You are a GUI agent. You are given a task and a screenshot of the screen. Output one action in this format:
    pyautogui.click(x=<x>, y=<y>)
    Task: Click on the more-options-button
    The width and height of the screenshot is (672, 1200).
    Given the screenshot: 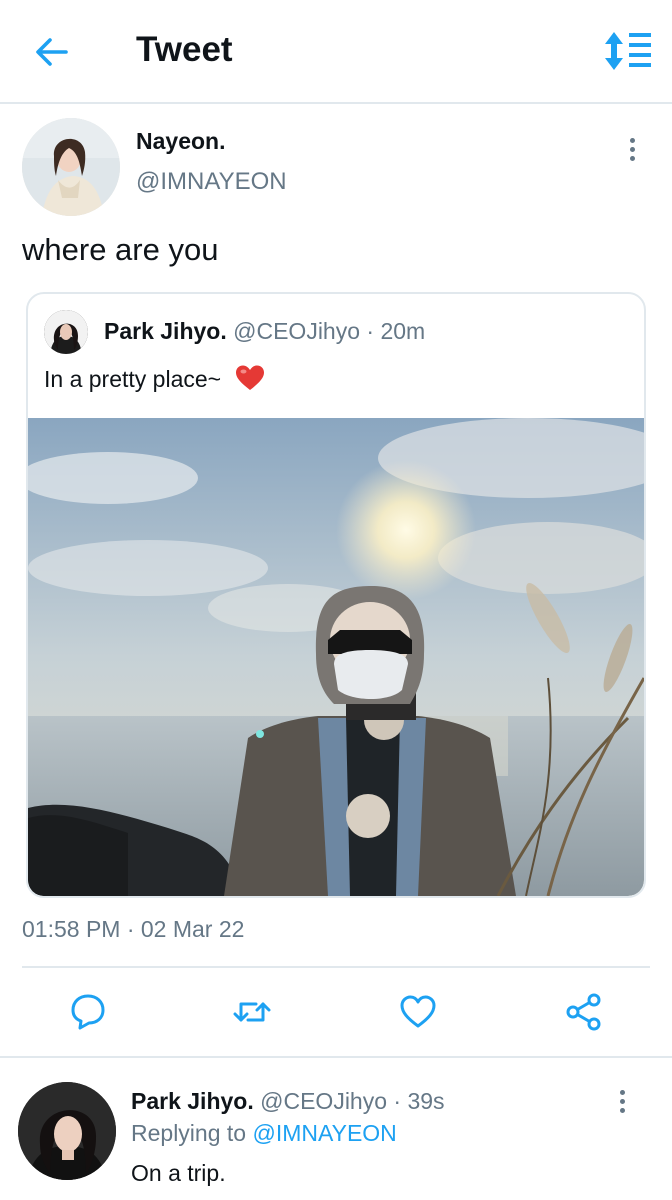 What is the action you would take?
    pyautogui.click(x=632, y=151)
    